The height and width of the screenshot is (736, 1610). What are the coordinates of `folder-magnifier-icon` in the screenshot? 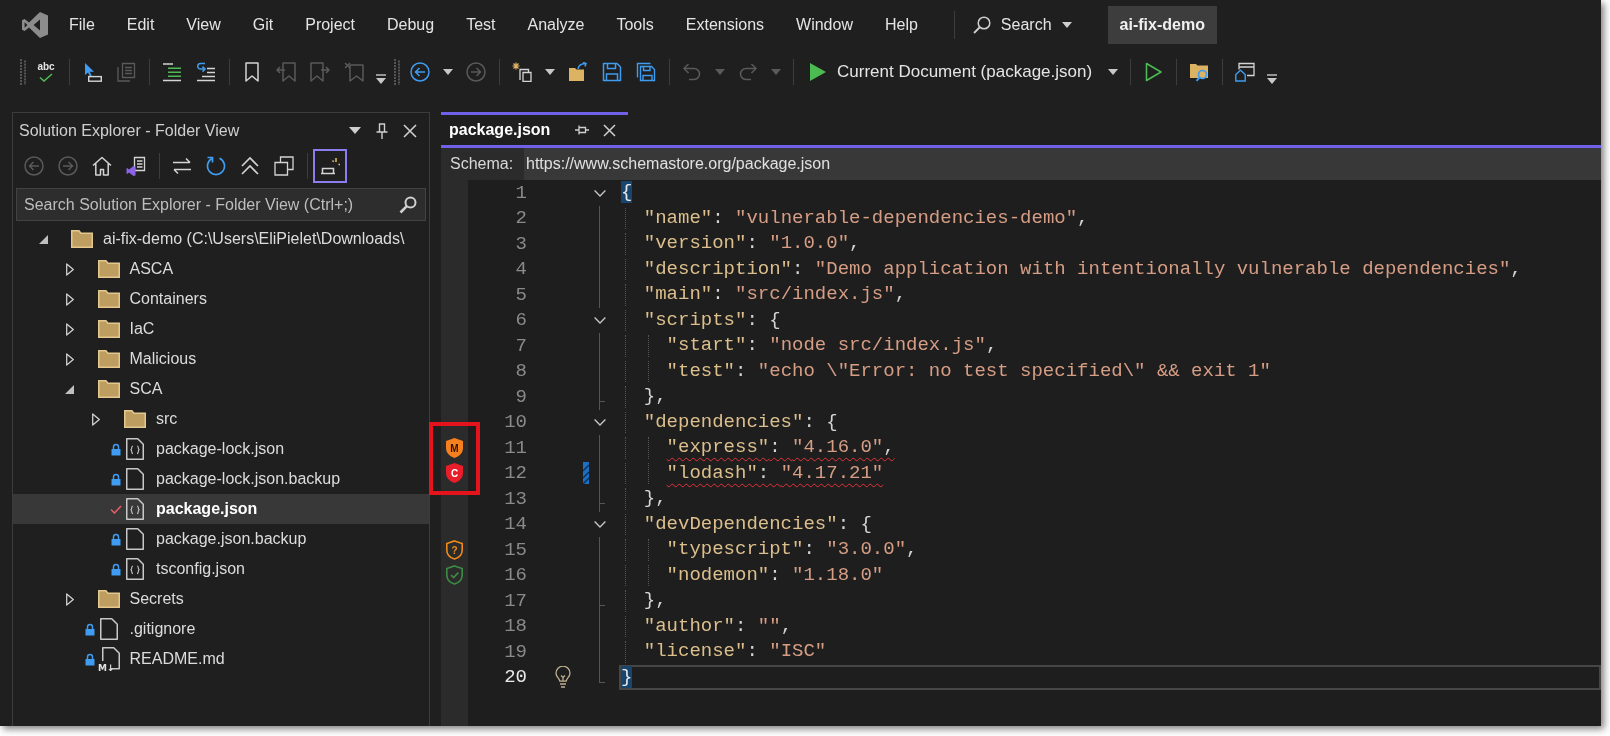 It's located at (1199, 72).